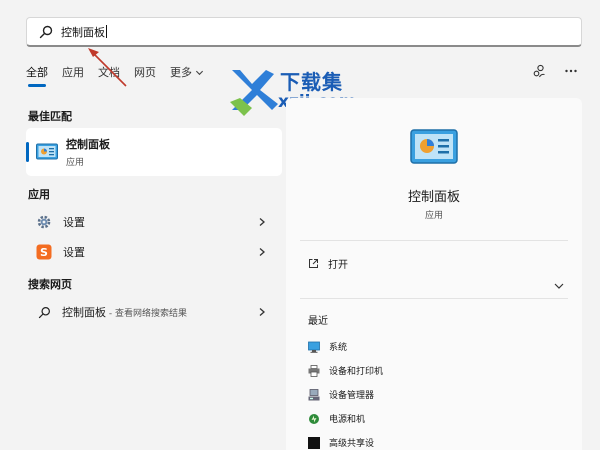  Describe the element at coordinates (318, 321) in the screenshot. I see `recent-heading: 最近` at that location.